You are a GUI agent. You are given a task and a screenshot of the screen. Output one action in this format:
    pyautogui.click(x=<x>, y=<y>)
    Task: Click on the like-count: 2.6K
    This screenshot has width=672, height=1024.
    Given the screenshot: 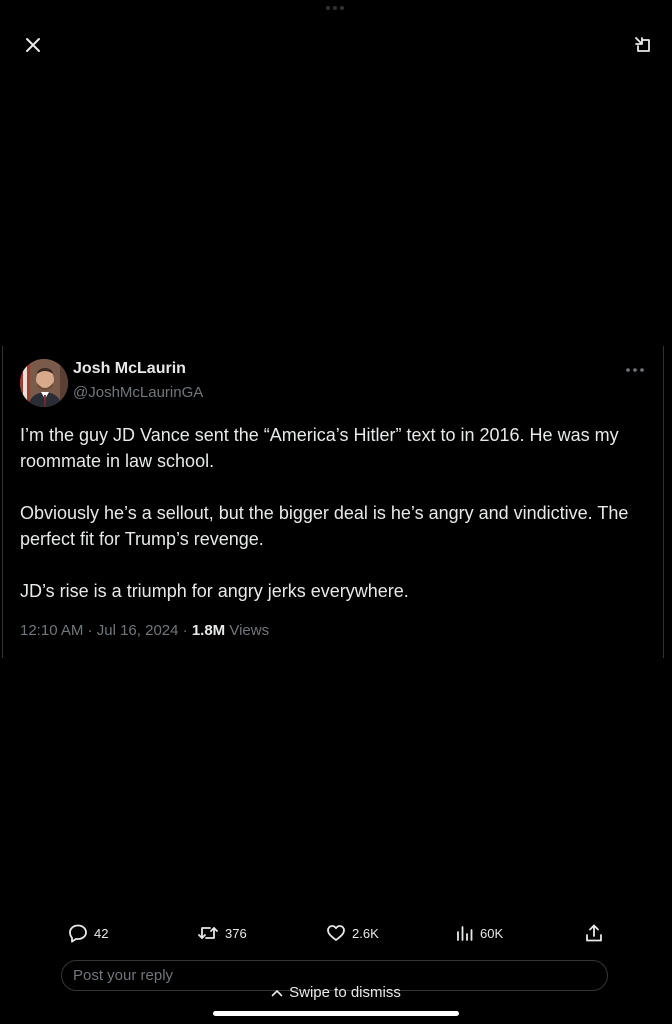 What is the action you would take?
    pyautogui.click(x=365, y=933)
    